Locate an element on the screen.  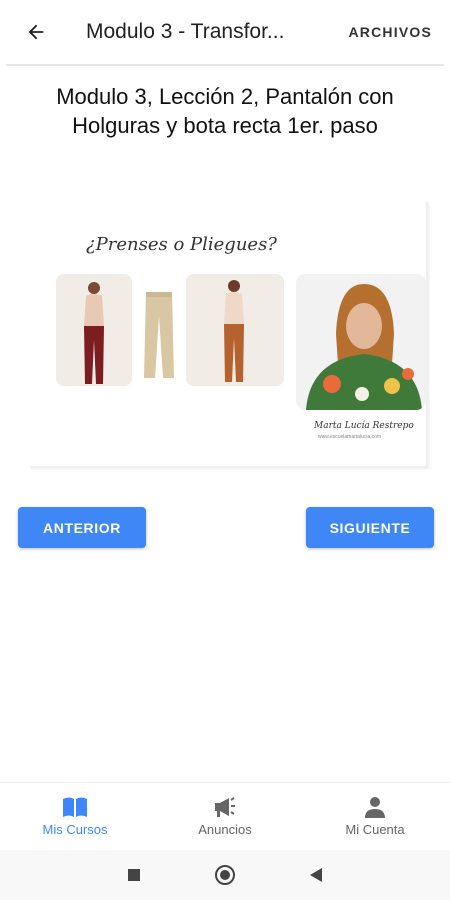
nav-label-mi-cuenta: Mi Cuenta is located at coordinates (375, 829).